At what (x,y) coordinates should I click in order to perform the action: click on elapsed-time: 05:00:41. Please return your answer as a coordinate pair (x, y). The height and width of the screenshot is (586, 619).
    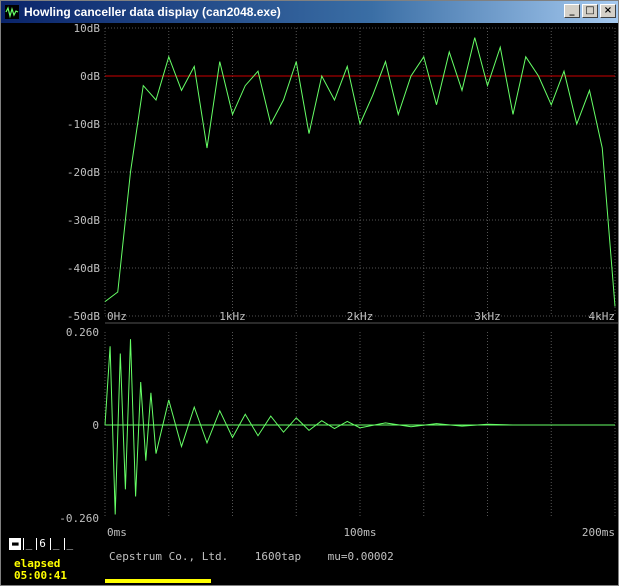
    Looking at the image, I should click on (40, 575).